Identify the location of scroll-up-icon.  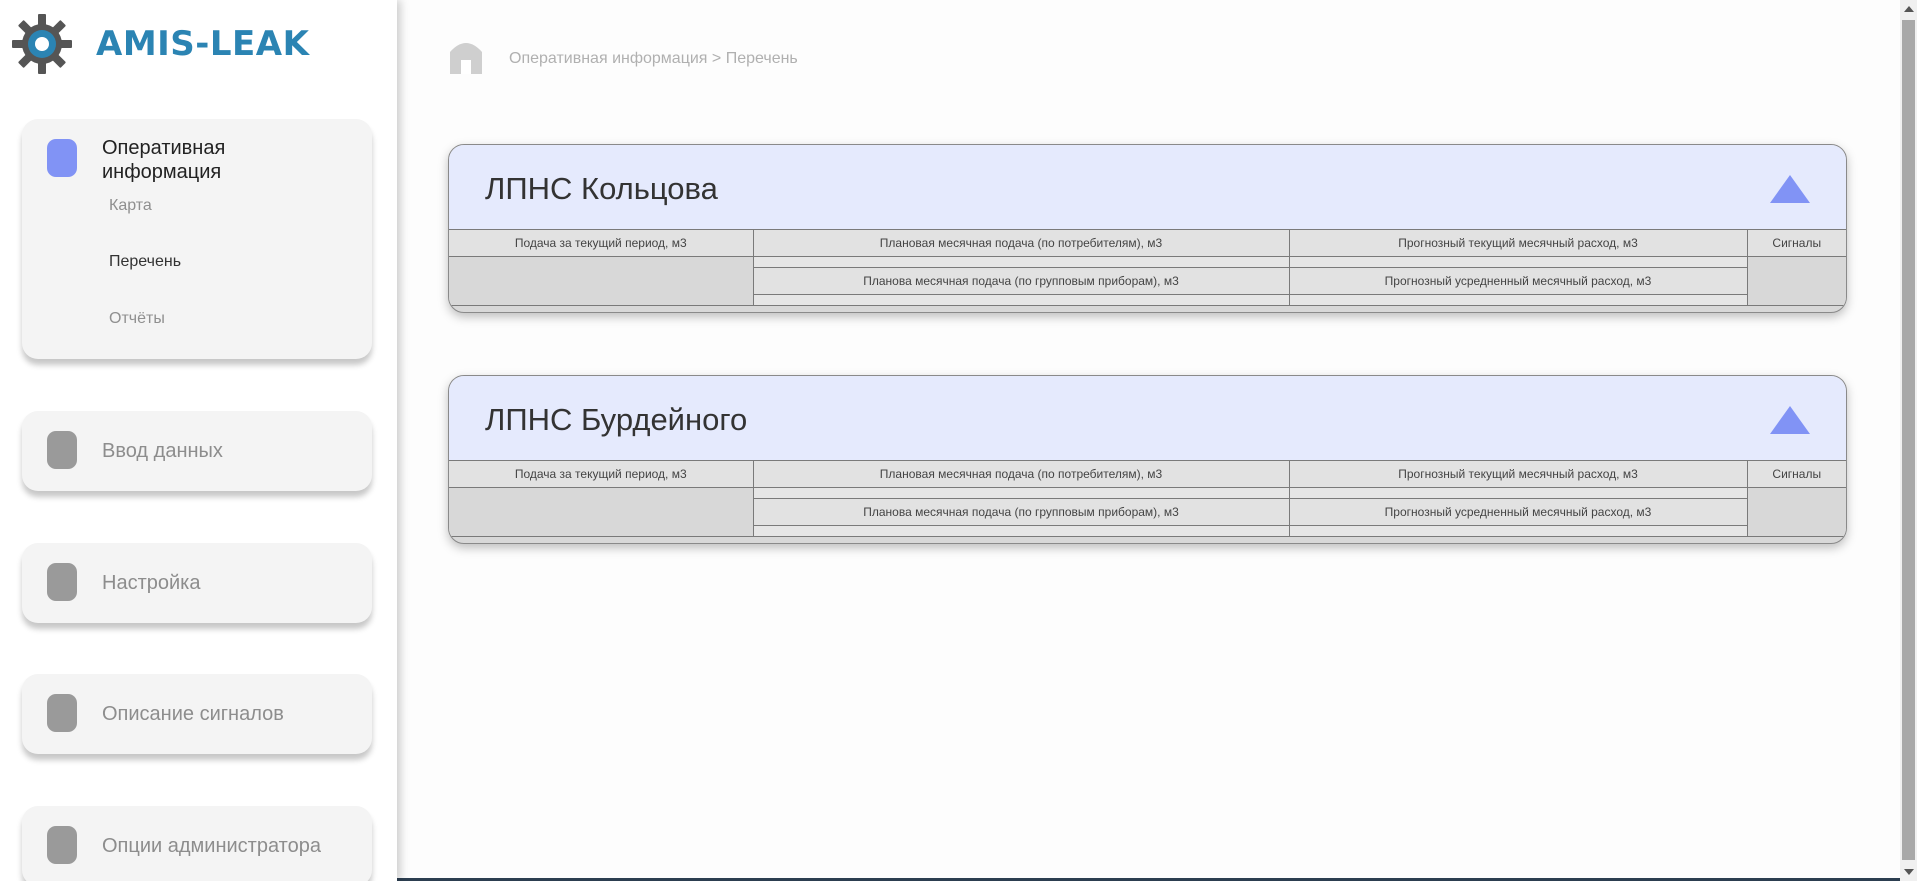
(1909, 9).